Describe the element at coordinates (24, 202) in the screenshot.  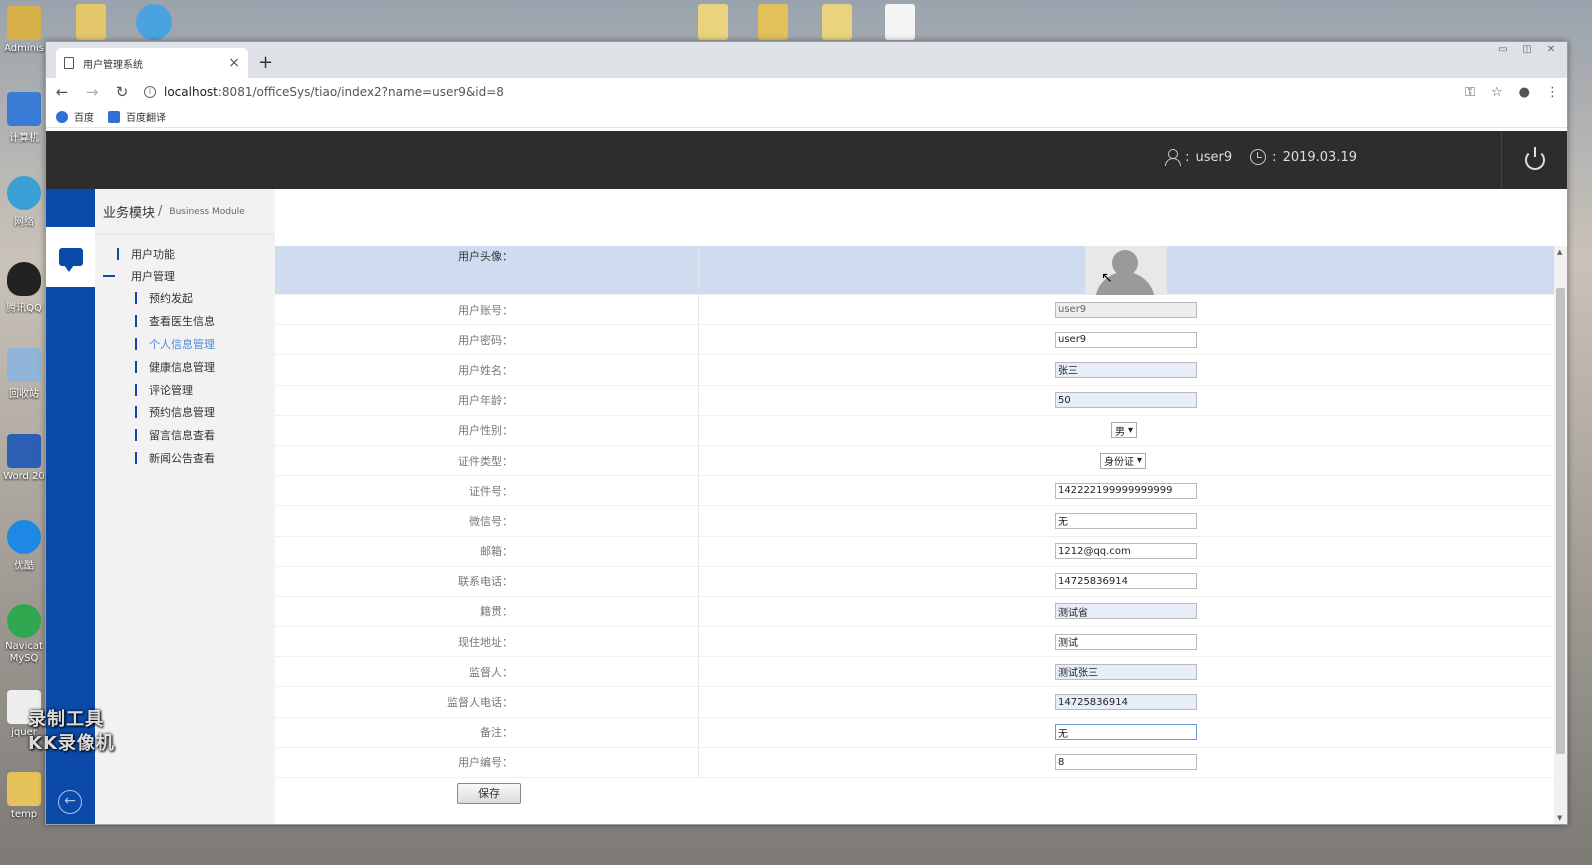
I see `desktop-icon-network: 网络` at that location.